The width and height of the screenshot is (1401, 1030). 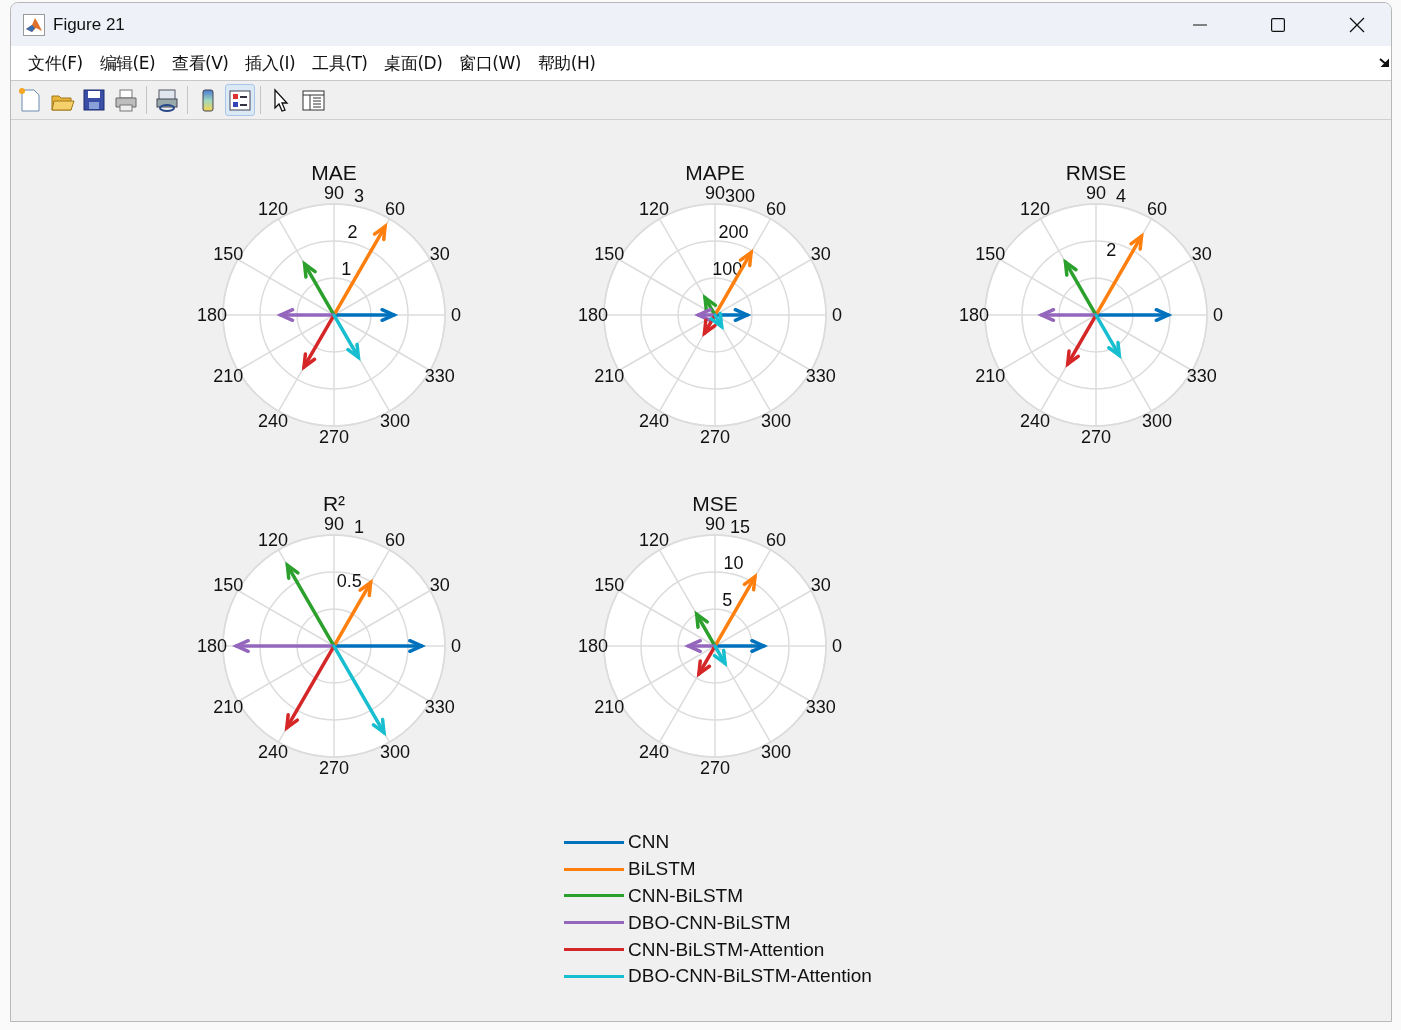 I want to click on minimize-button, so click(x=1200, y=24).